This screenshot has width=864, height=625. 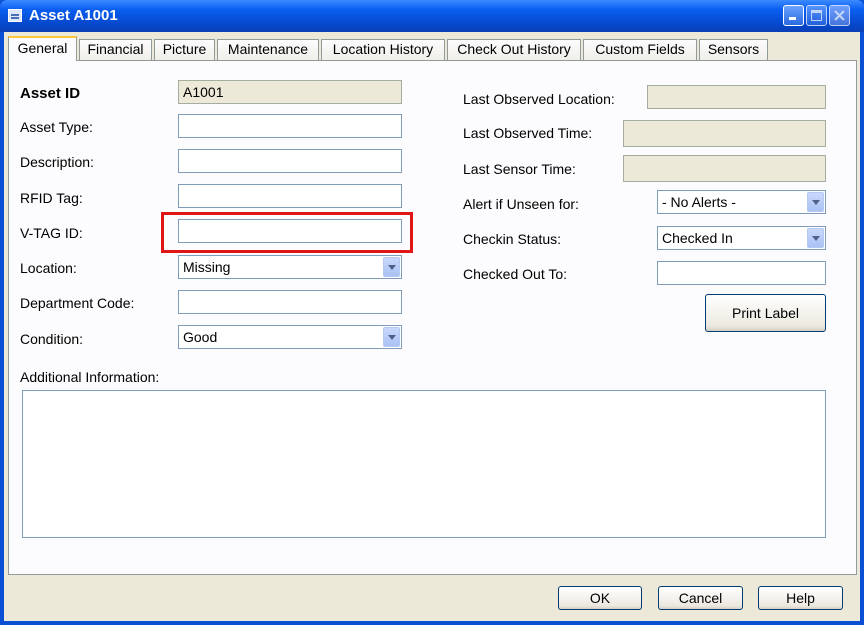 I want to click on rfid-tag-label: RFID Tag:, so click(x=51, y=198).